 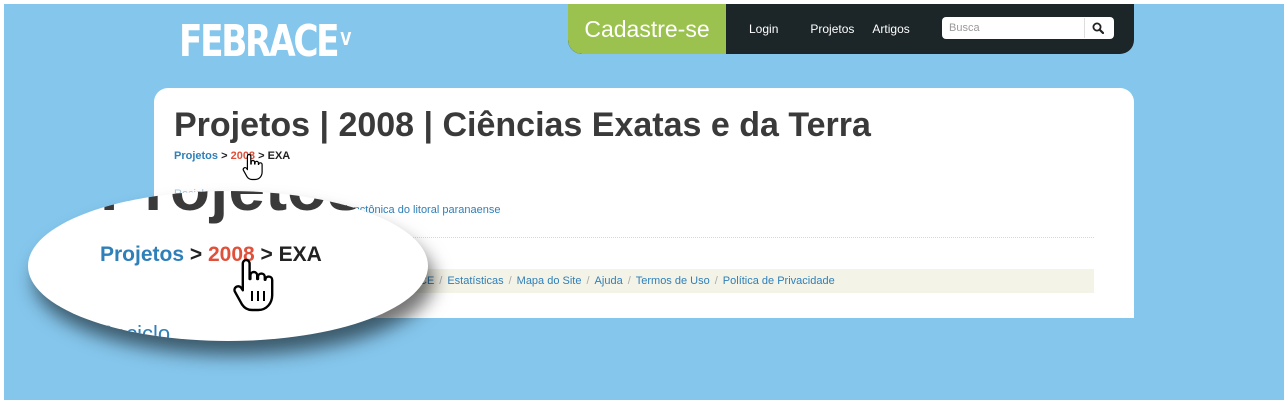 I want to click on nav-articles-link: Artigos, so click(x=890, y=29).